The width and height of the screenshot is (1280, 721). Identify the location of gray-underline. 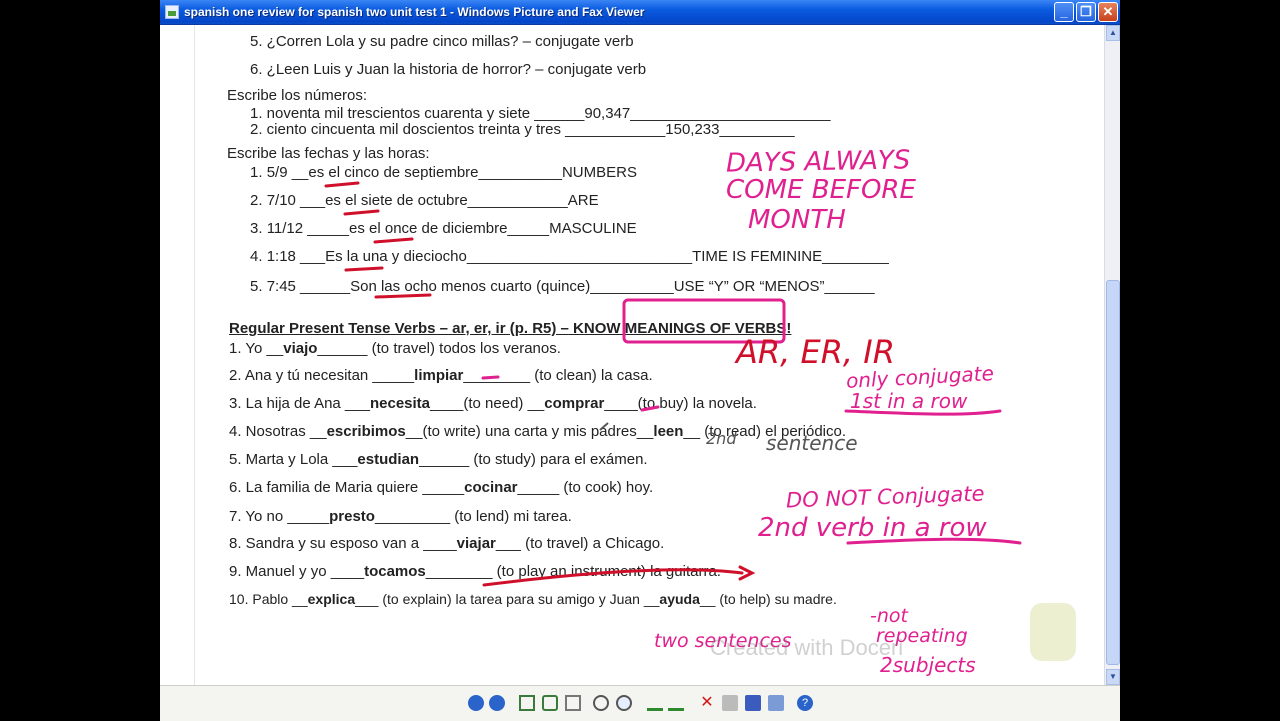
(604, 426).